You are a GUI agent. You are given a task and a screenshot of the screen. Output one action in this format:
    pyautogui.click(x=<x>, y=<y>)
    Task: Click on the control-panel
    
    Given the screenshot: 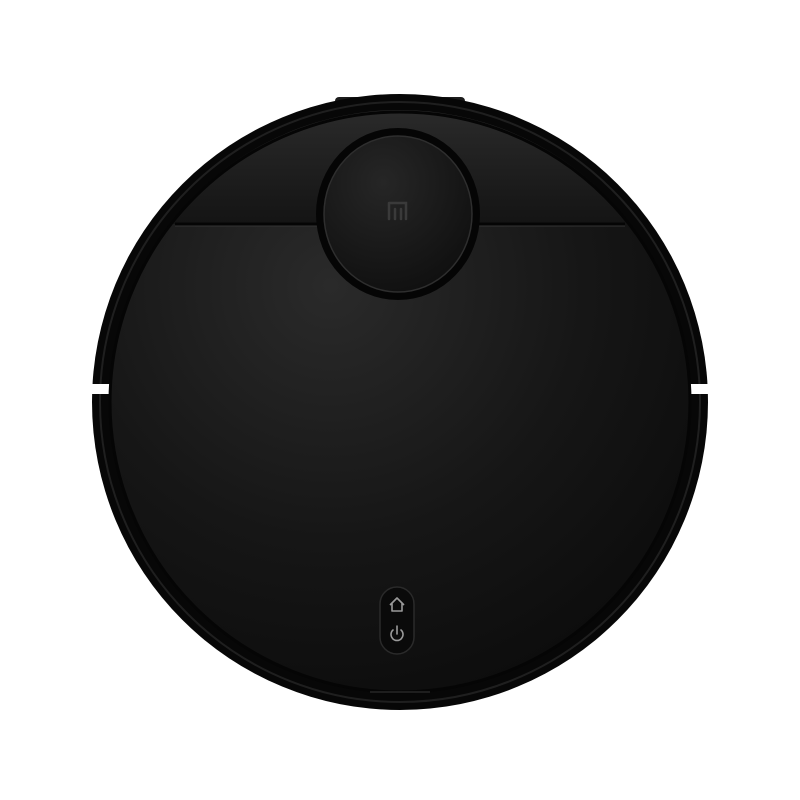 What is the action you would take?
    pyautogui.click(x=397, y=620)
    